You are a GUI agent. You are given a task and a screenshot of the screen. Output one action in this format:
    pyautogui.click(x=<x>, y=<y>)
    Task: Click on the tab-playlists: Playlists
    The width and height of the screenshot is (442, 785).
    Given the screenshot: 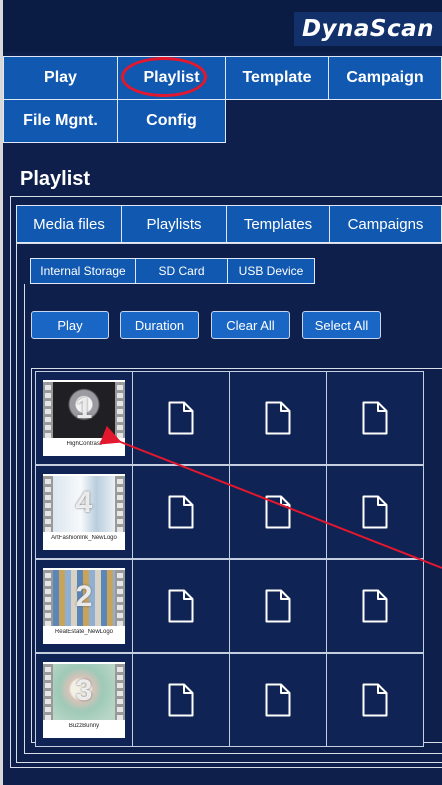 What is the action you would take?
    pyautogui.click(x=174, y=224)
    